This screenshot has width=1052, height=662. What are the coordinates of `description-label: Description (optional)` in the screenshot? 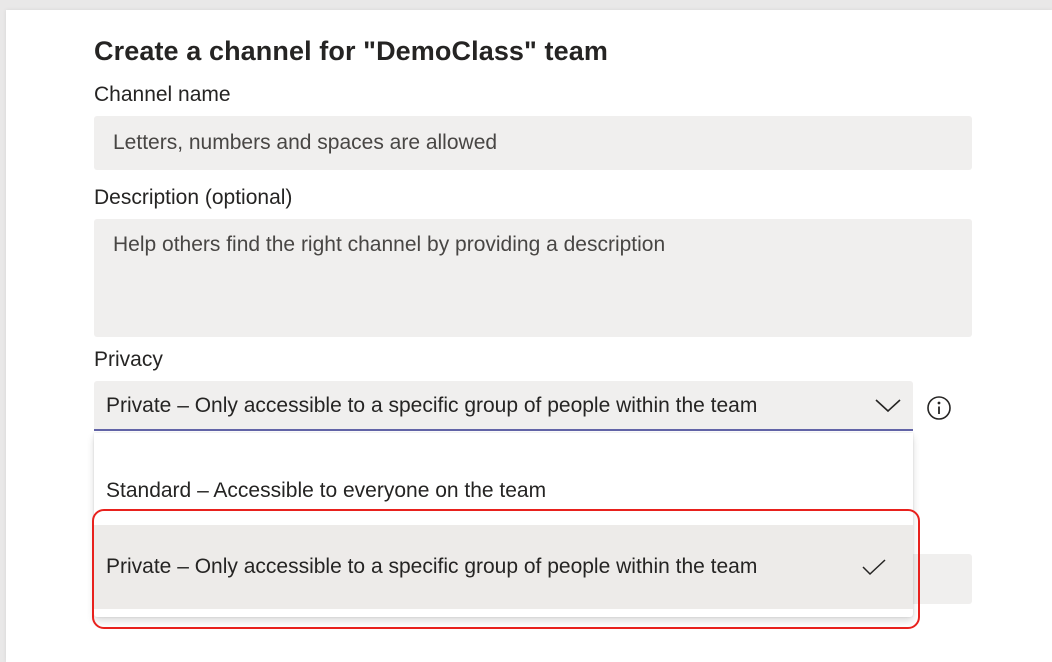 It's located at (193, 197).